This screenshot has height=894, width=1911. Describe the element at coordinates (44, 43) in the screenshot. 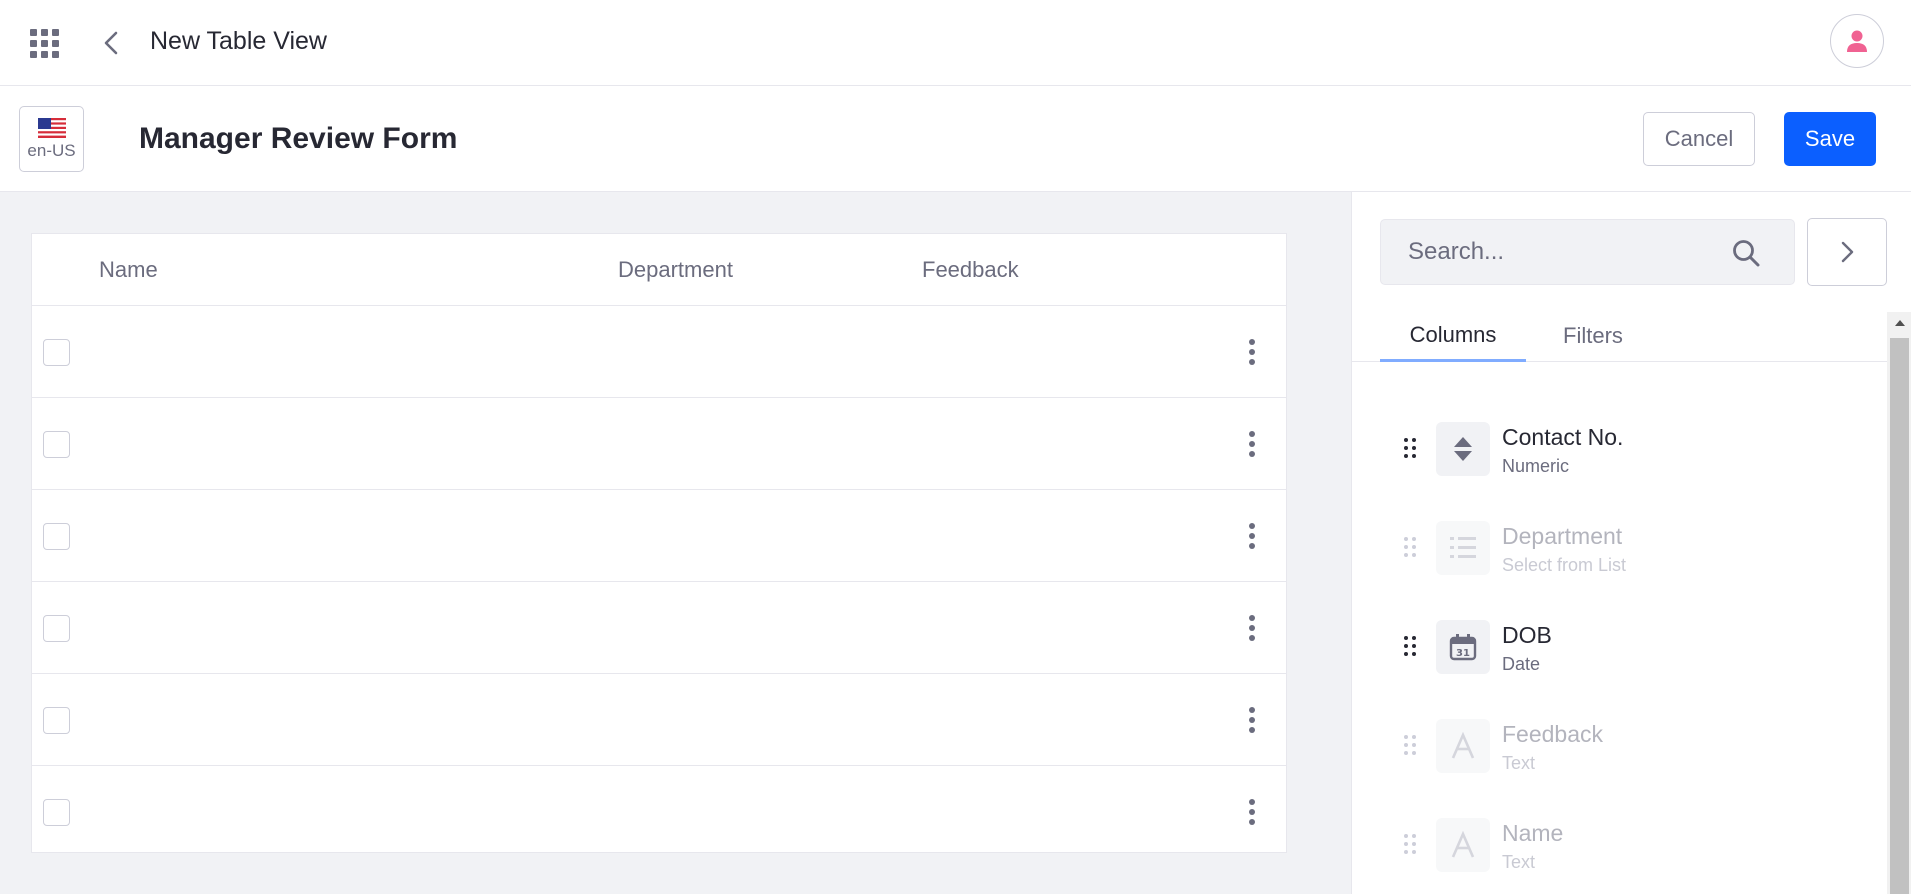

I see `grid-apps-icon` at that location.